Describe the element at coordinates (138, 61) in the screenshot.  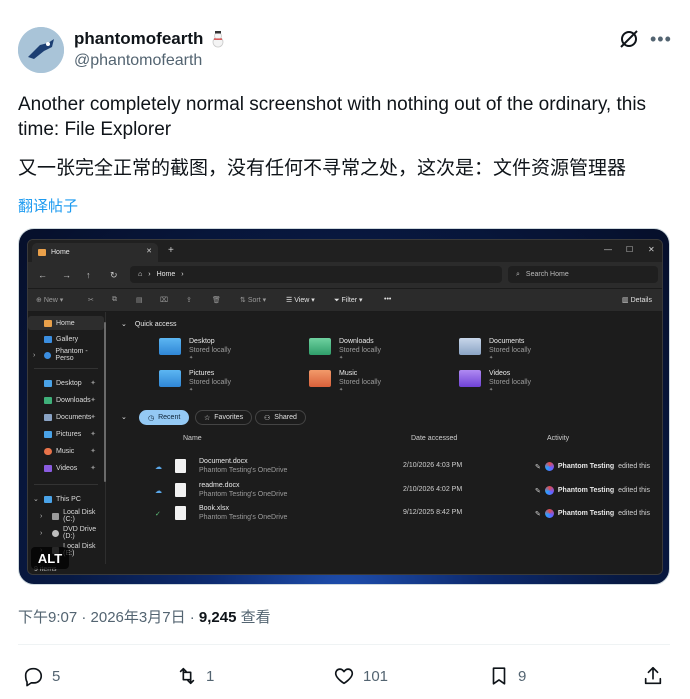
I see `handle: @phantomofearth` at that location.